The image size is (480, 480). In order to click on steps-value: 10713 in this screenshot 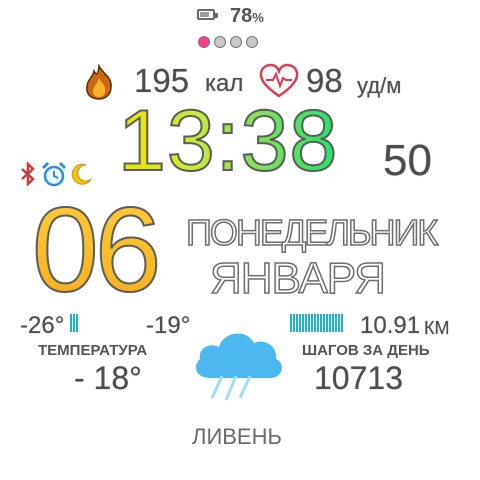, I will do `click(358, 378)`.